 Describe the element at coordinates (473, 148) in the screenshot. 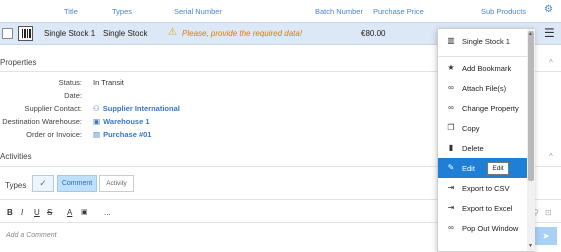

I see `menu-item-label: Delete` at that location.